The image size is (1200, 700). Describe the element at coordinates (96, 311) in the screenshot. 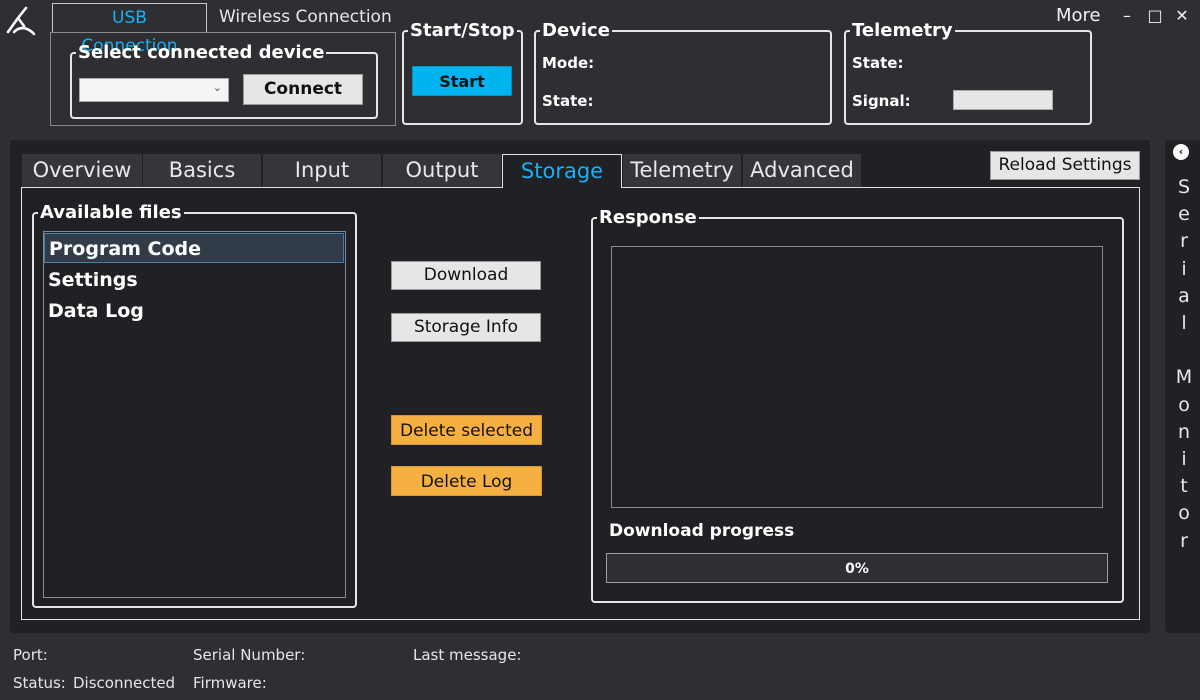

I see `list-item: Data Log` at that location.